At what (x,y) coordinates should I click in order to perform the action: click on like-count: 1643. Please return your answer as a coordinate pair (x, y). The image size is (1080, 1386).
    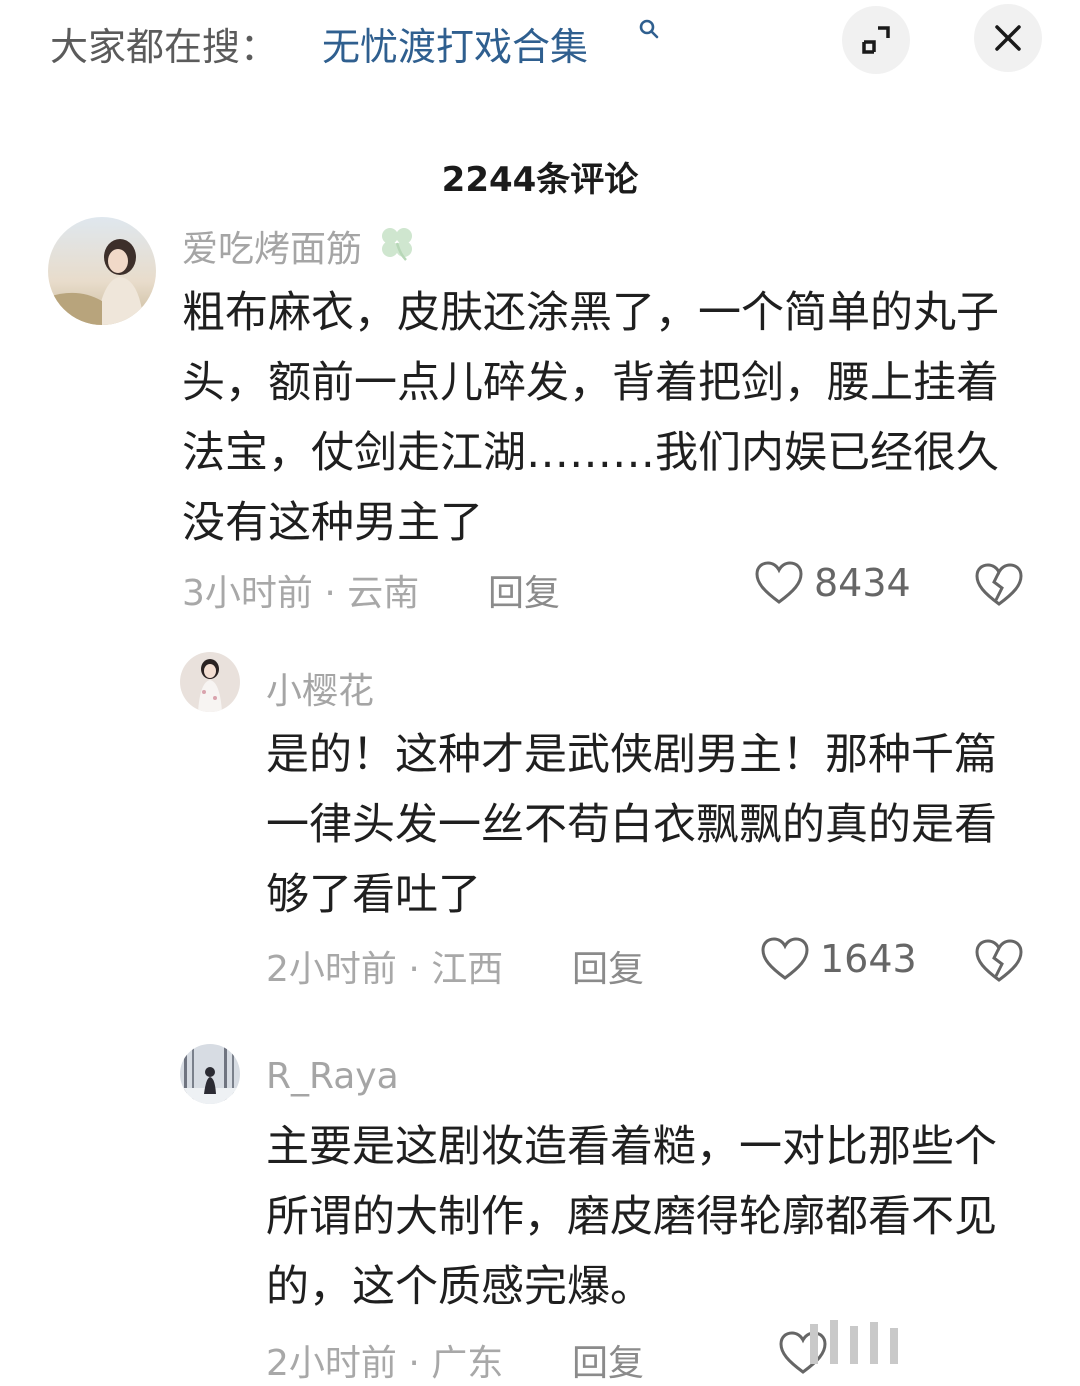
    Looking at the image, I should click on (868, 959).